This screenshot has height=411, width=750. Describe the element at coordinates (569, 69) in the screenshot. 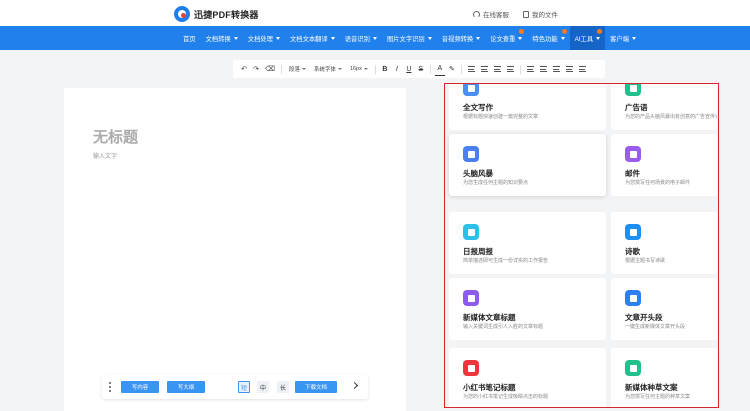

I see `outdent-button` at that location.